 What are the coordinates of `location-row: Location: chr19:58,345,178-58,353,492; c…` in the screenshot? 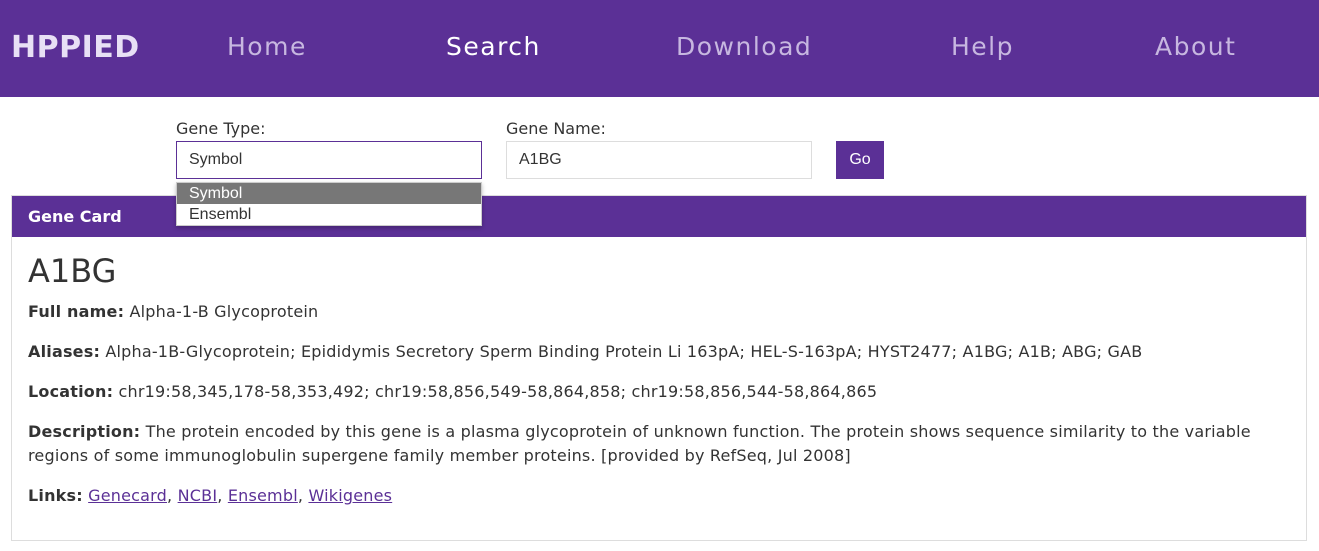 It's located at (648, 392).